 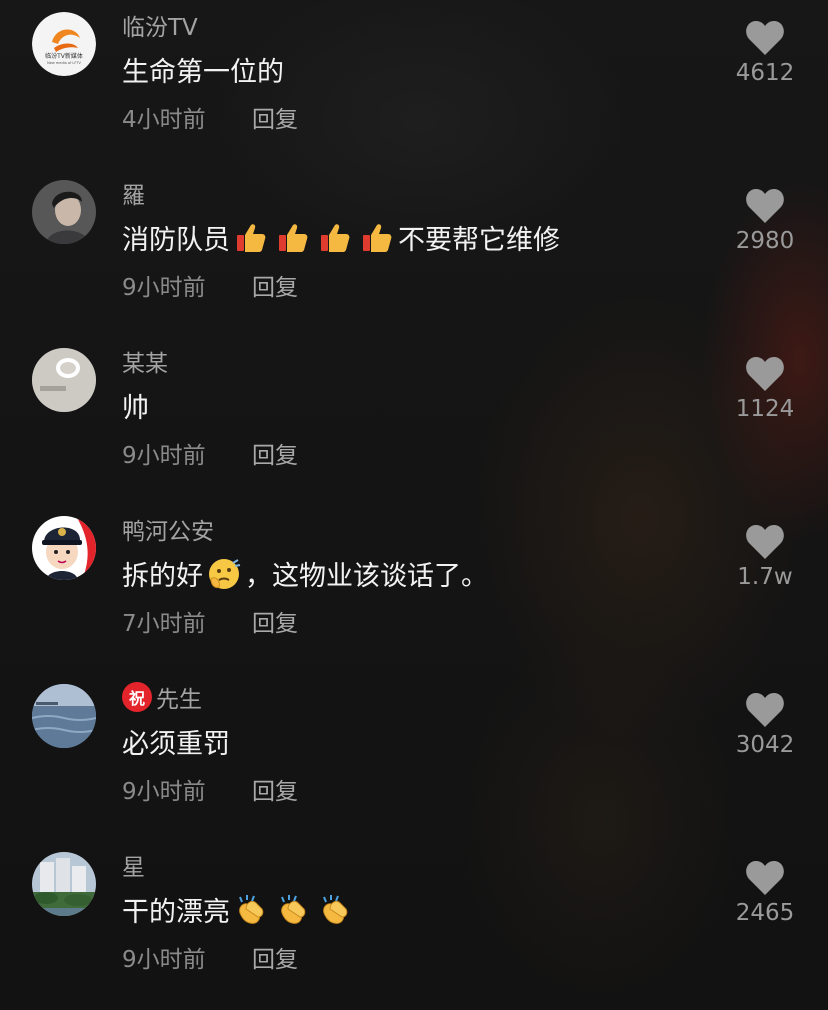 I want to click on object-avatar-icon, so click(x=64, y=380).